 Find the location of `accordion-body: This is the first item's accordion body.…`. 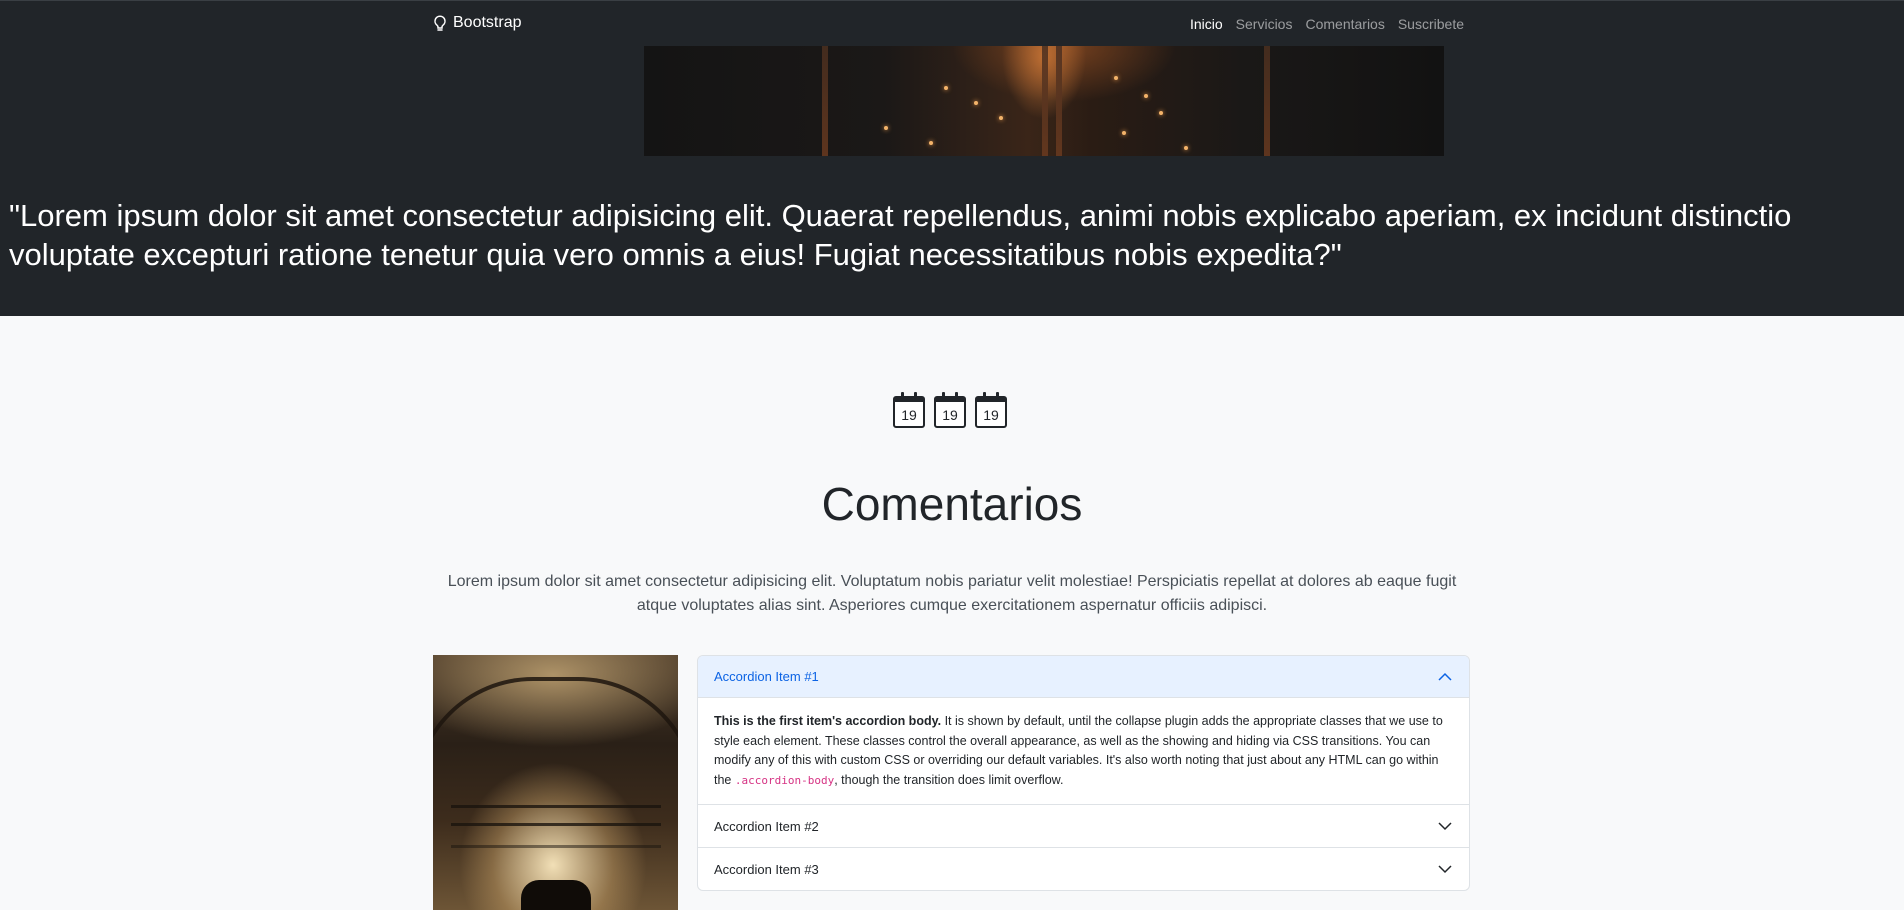

accordion-body: This is the first item's accordion body.… is located at coordinates (1083, 751).